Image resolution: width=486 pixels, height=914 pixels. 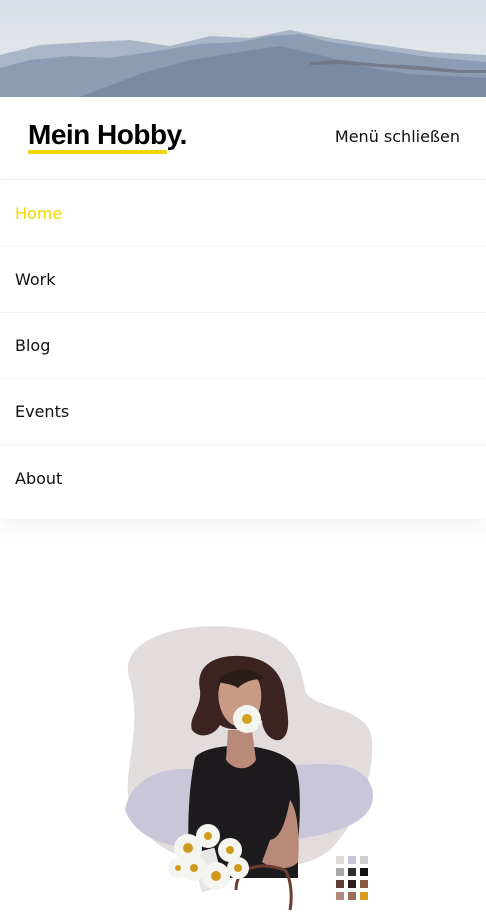 What do you see at coordinates (107, 135) in the screenshot?
I see `site-logo: Mein Hobby.` at bounding box center [107, 135].